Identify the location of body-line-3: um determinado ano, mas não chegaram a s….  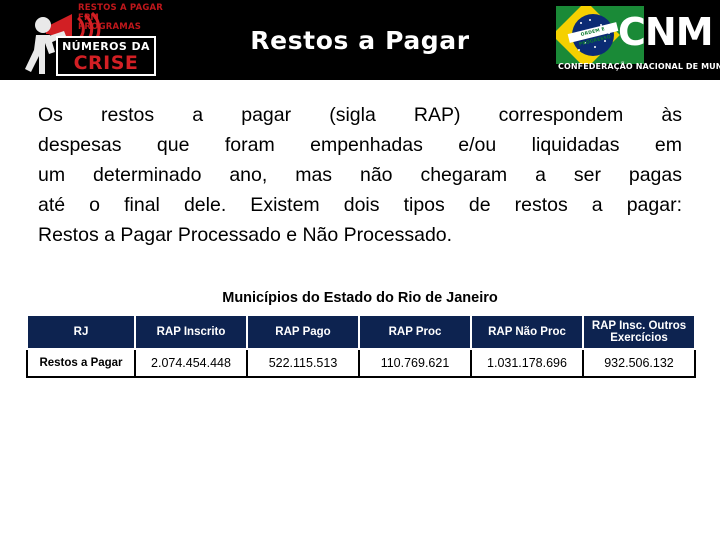
(360, 175).